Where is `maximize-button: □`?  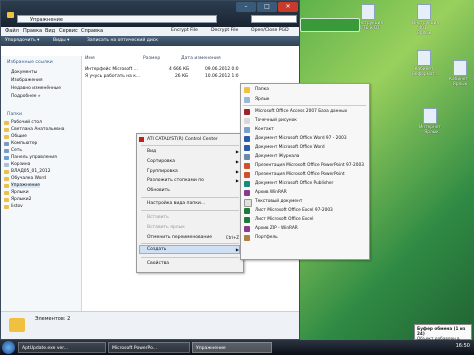 maximize-button: □ is located at coordinates (267, 7).